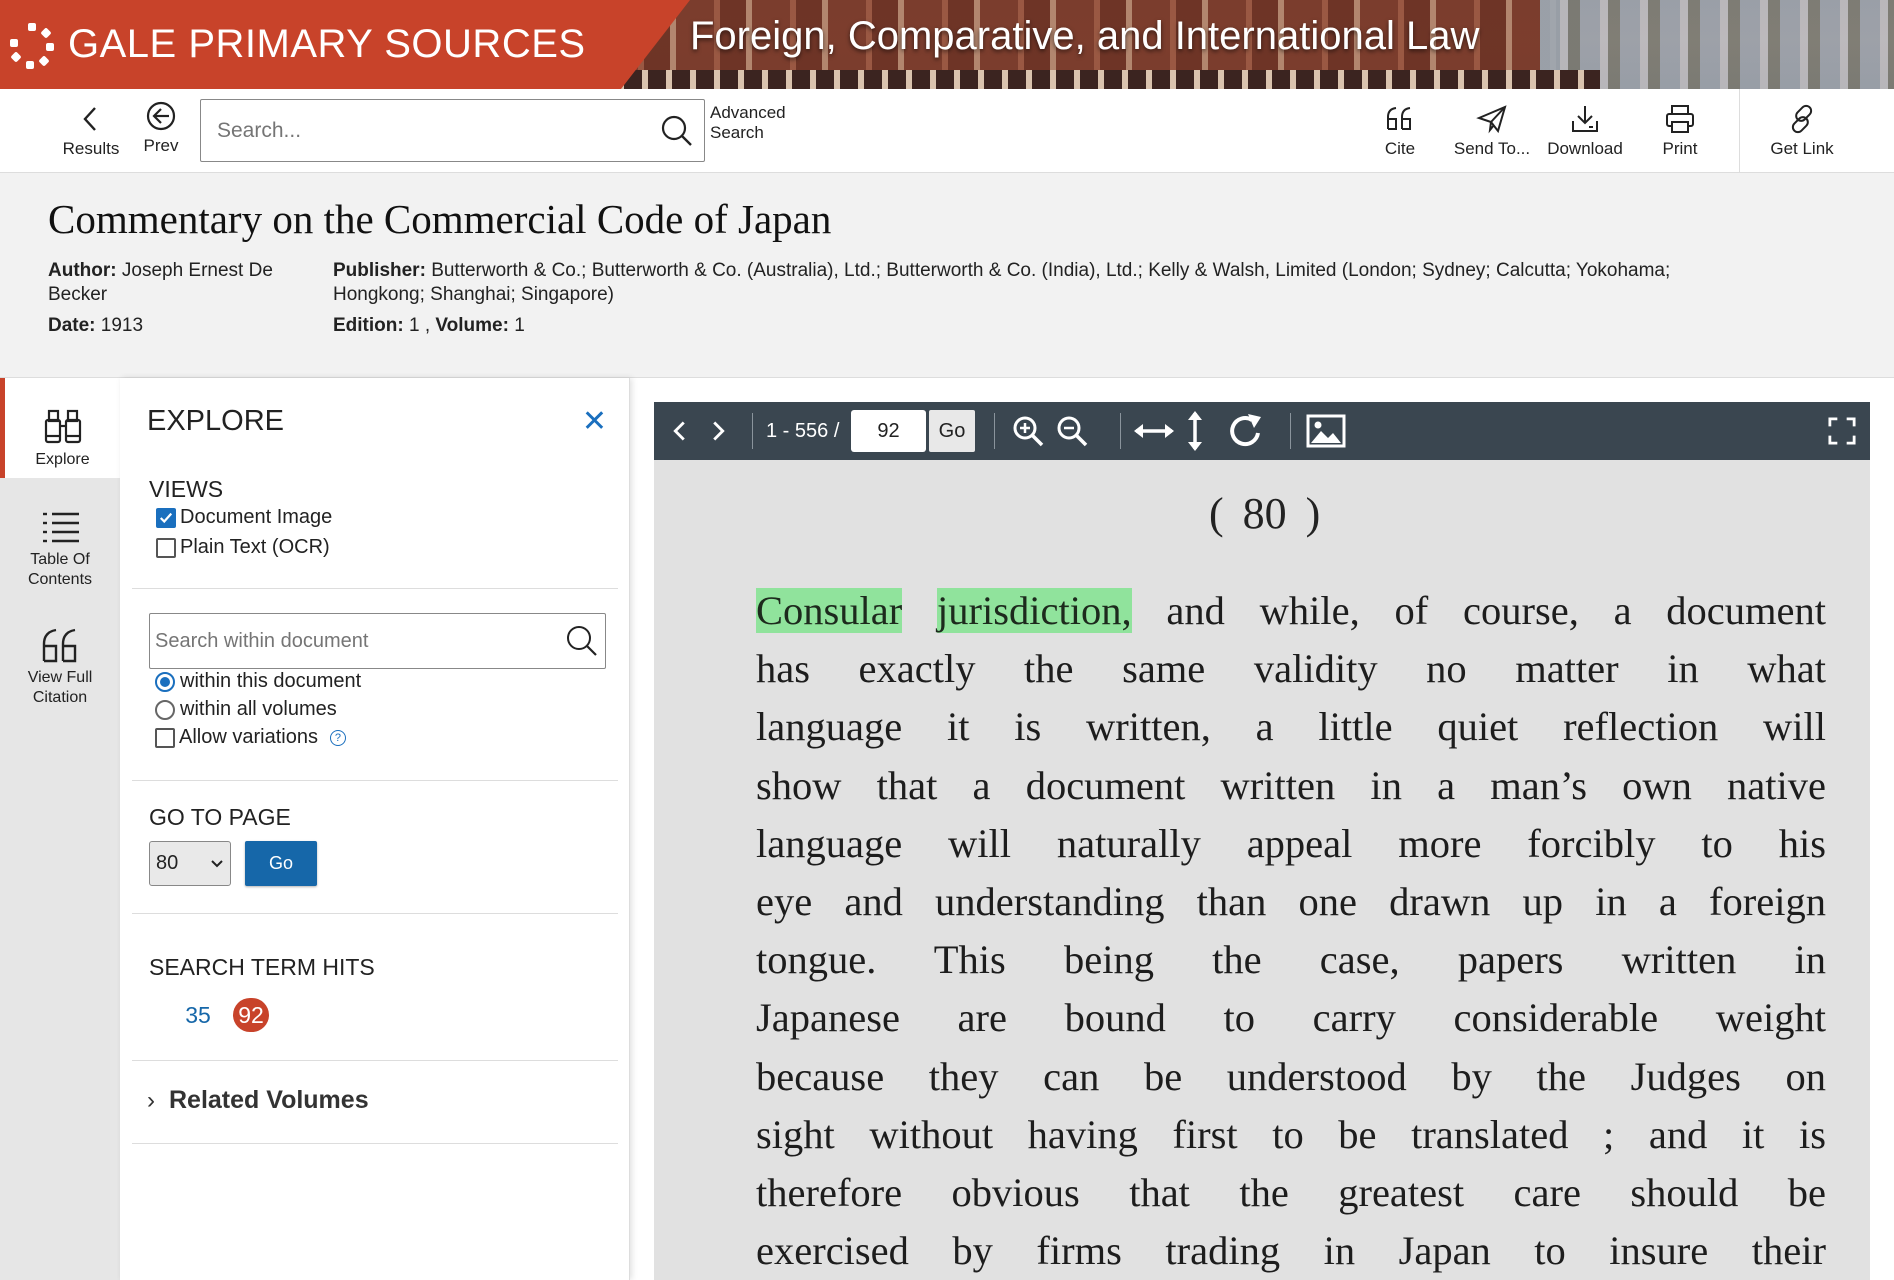 Image resolution: width=1894 pixels, height=1280 pixels. Describe the element at coordinates (1802, 148) in the screenshot. I see `get-link-label: Get Link` at that location.